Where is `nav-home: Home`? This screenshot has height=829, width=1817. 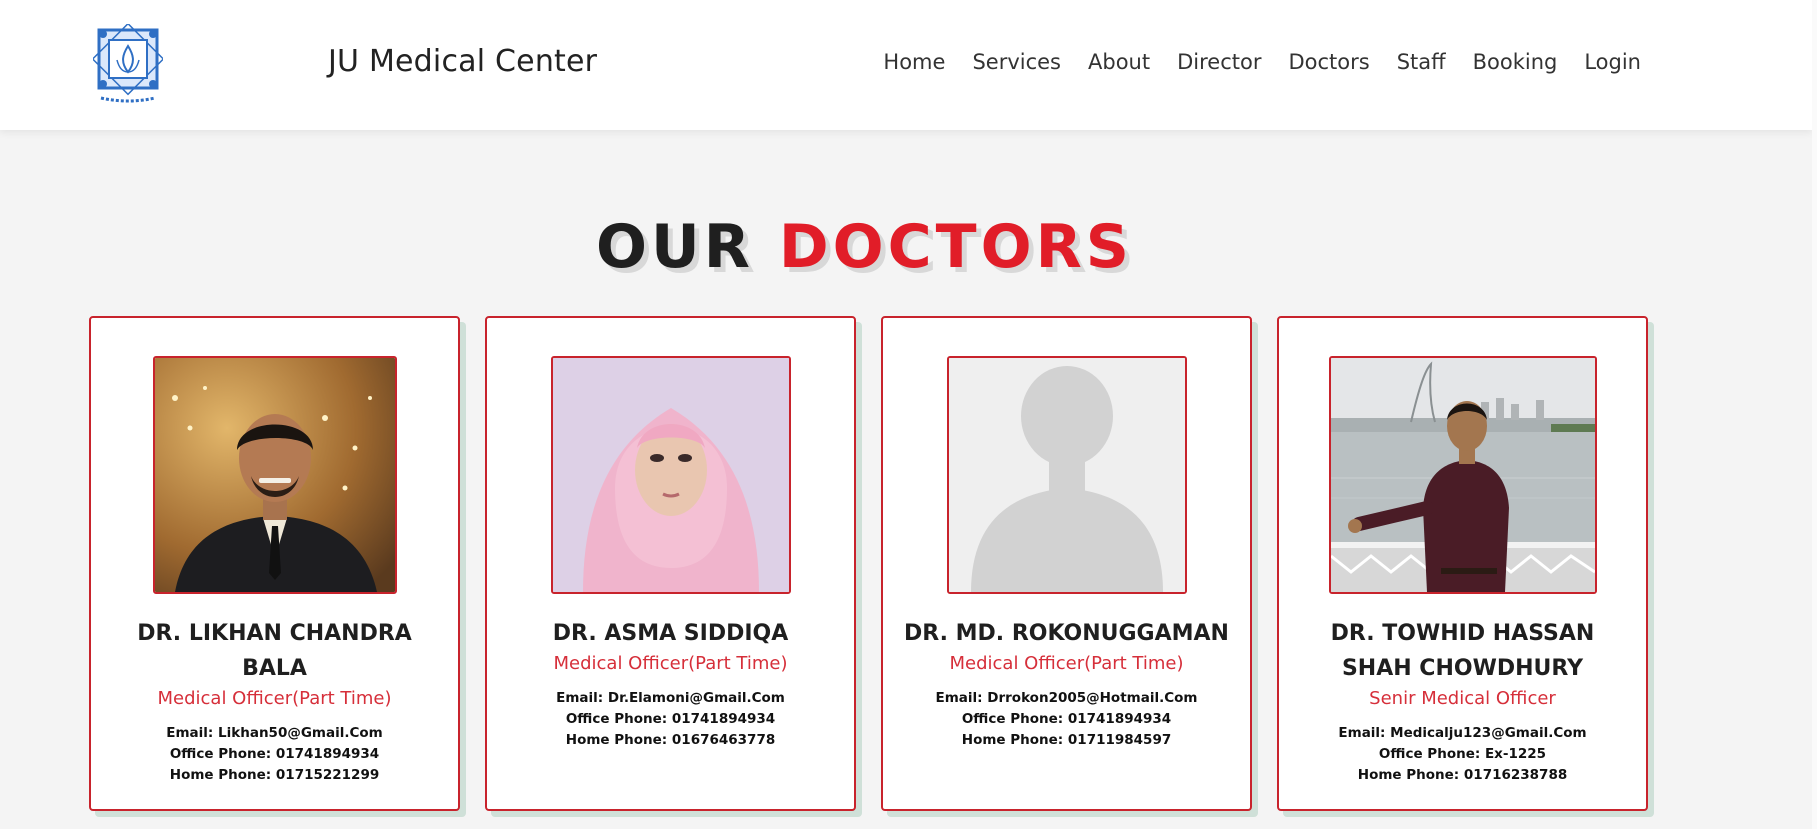
nav-home: Home is located at coordinates (914, 62).